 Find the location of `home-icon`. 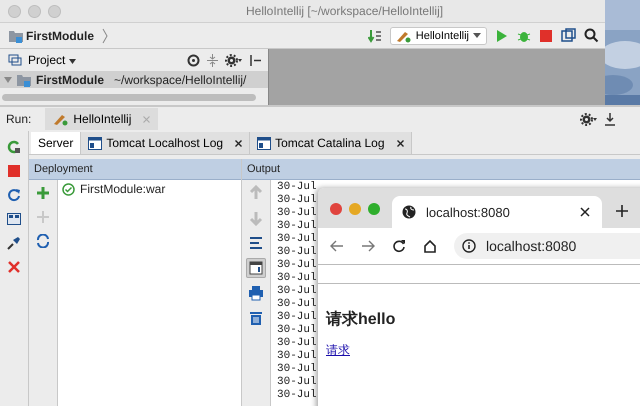

home-icon is located at coordinates (430, 246).